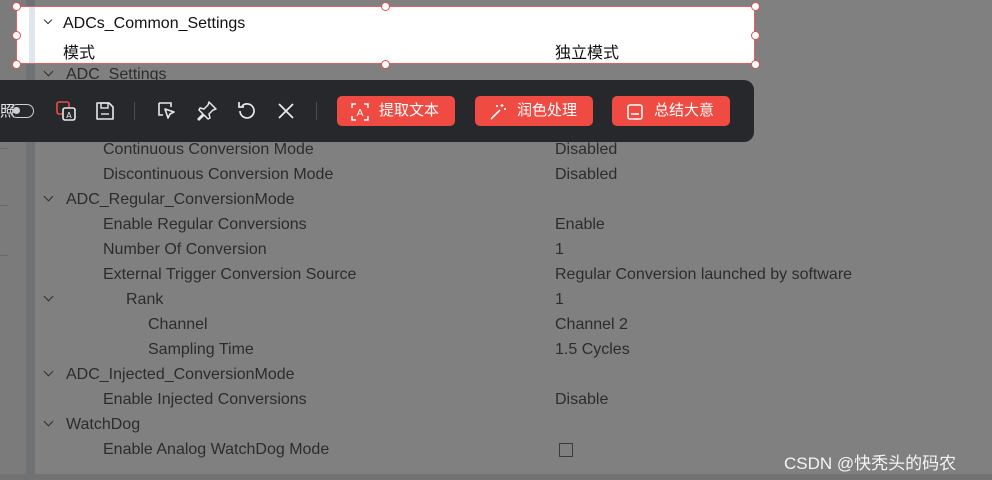 The width and height of the screenshot is (992, 480). I want to click on extract-text-label: 提取文本, so click(409, 110).